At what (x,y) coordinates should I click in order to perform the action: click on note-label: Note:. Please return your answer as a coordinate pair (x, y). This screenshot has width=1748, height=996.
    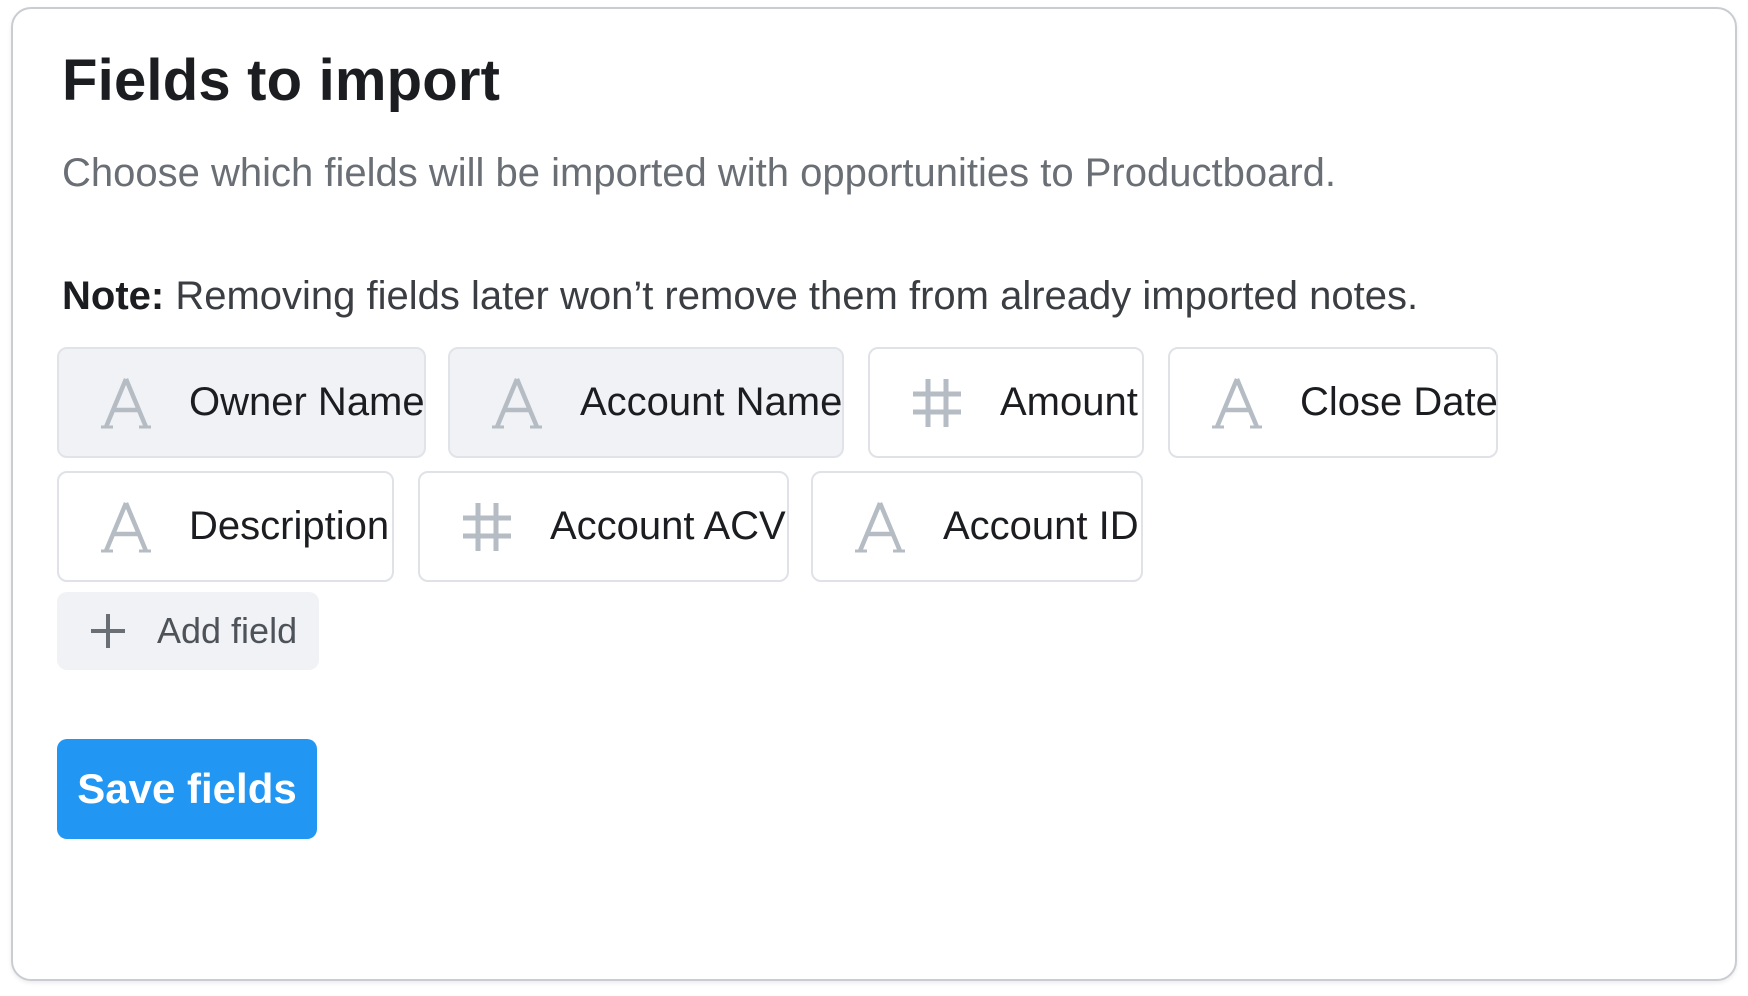
    Looking at the image, I should click on (113, 296).